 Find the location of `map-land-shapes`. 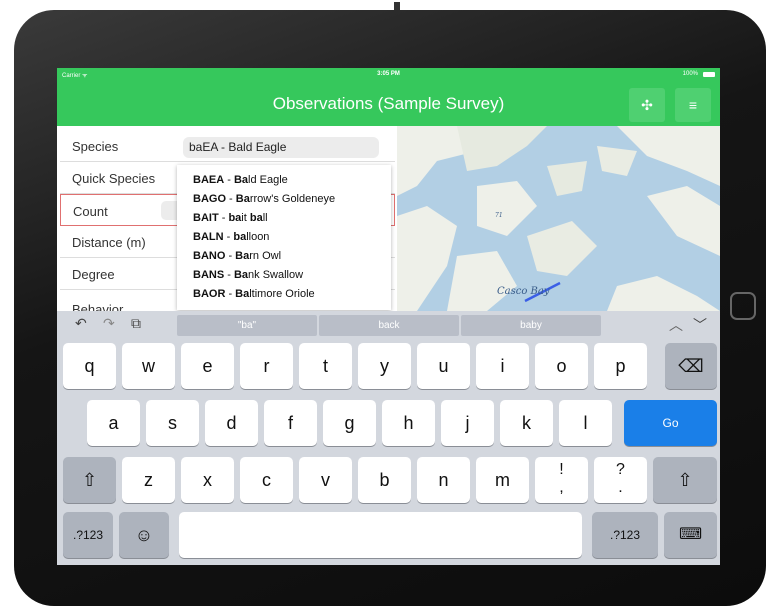

map-land-shapes is located at coordinates (558, 218).